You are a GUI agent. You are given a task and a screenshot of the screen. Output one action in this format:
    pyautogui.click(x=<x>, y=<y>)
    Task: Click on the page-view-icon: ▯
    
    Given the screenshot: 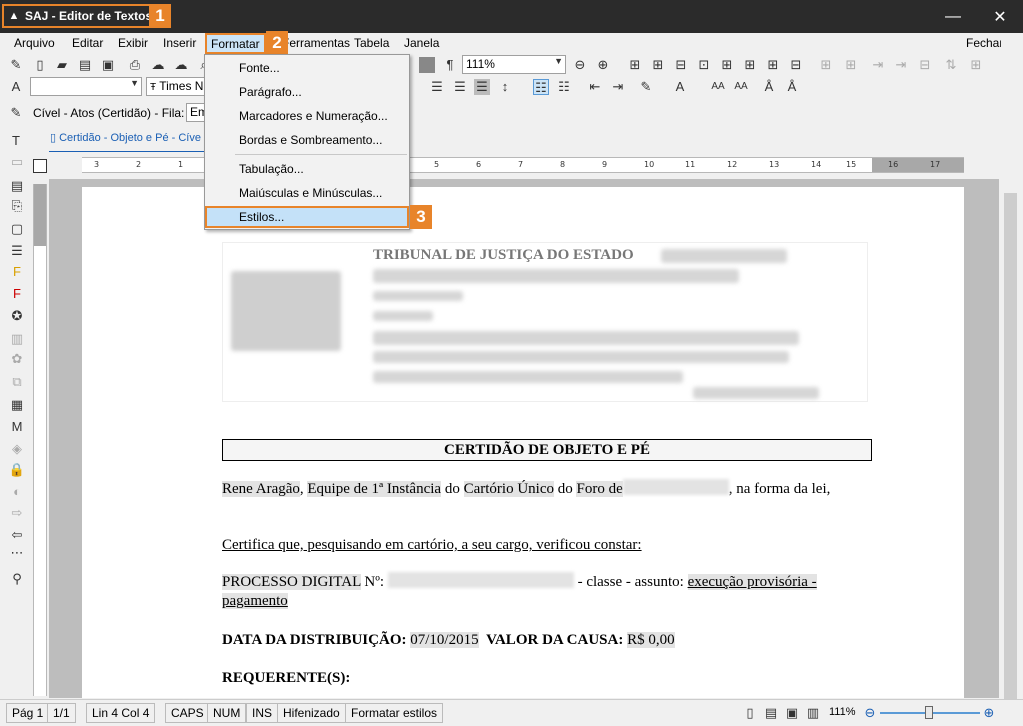 What is the action you would take?
    pyautogui.click(x=750, y=713)
    